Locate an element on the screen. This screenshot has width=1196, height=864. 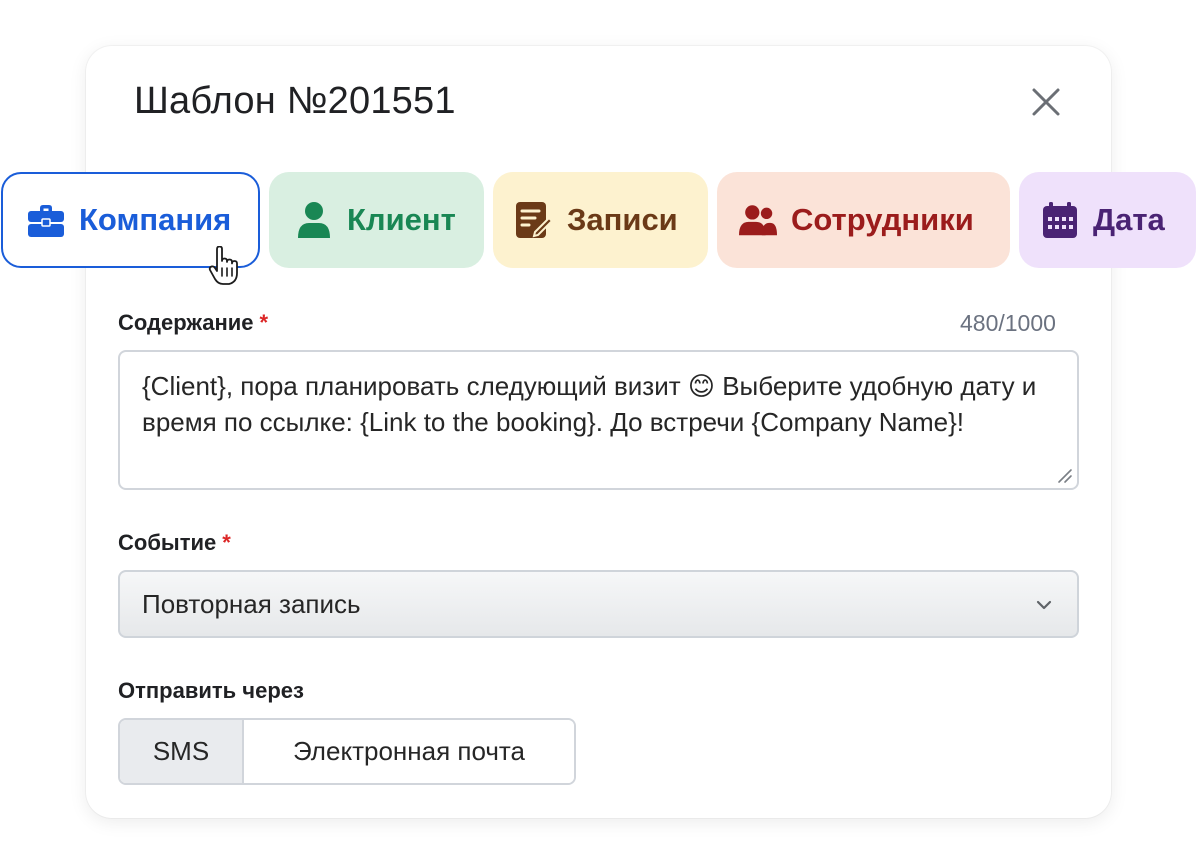
tab-date: Дата is located at coordinates (1107, 220).